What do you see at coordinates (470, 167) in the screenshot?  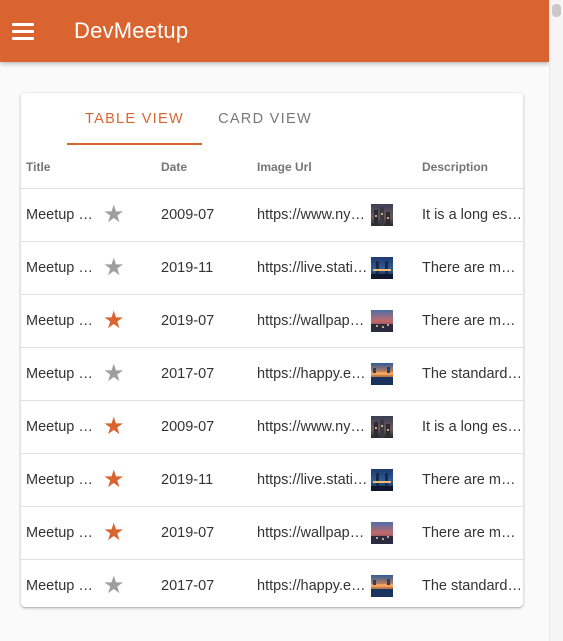 I see `column-header-description: Description` at bounding box center [470, 167].